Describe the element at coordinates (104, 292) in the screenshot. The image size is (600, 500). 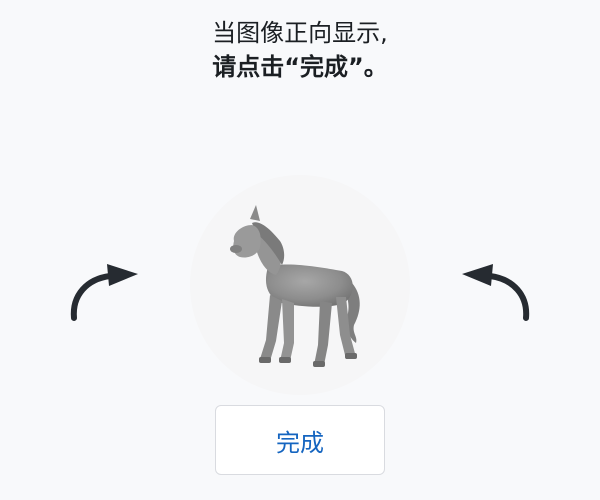
I see `curved-arrow-left-icon` at that location.